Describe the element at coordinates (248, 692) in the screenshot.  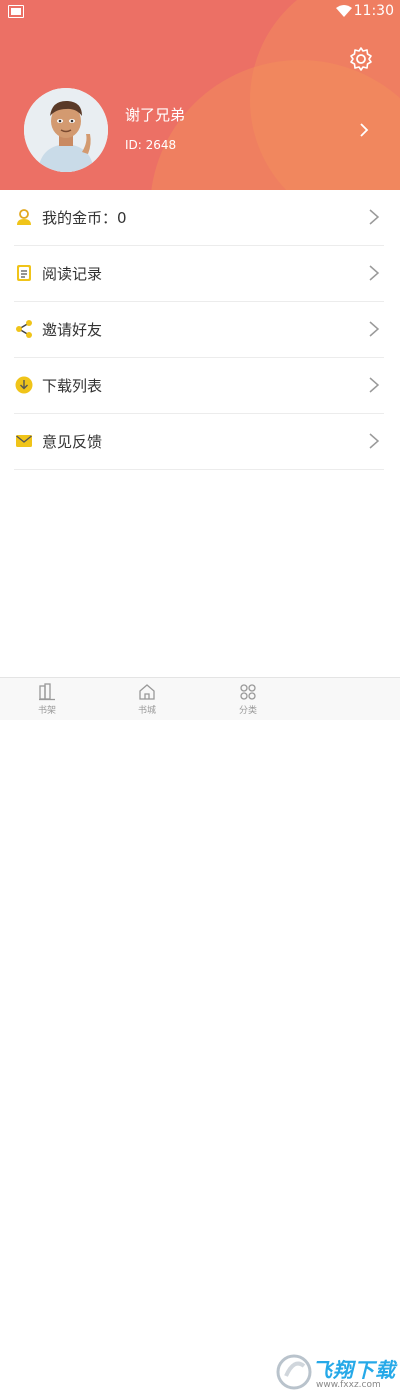
I see `grid-icon` at that location.